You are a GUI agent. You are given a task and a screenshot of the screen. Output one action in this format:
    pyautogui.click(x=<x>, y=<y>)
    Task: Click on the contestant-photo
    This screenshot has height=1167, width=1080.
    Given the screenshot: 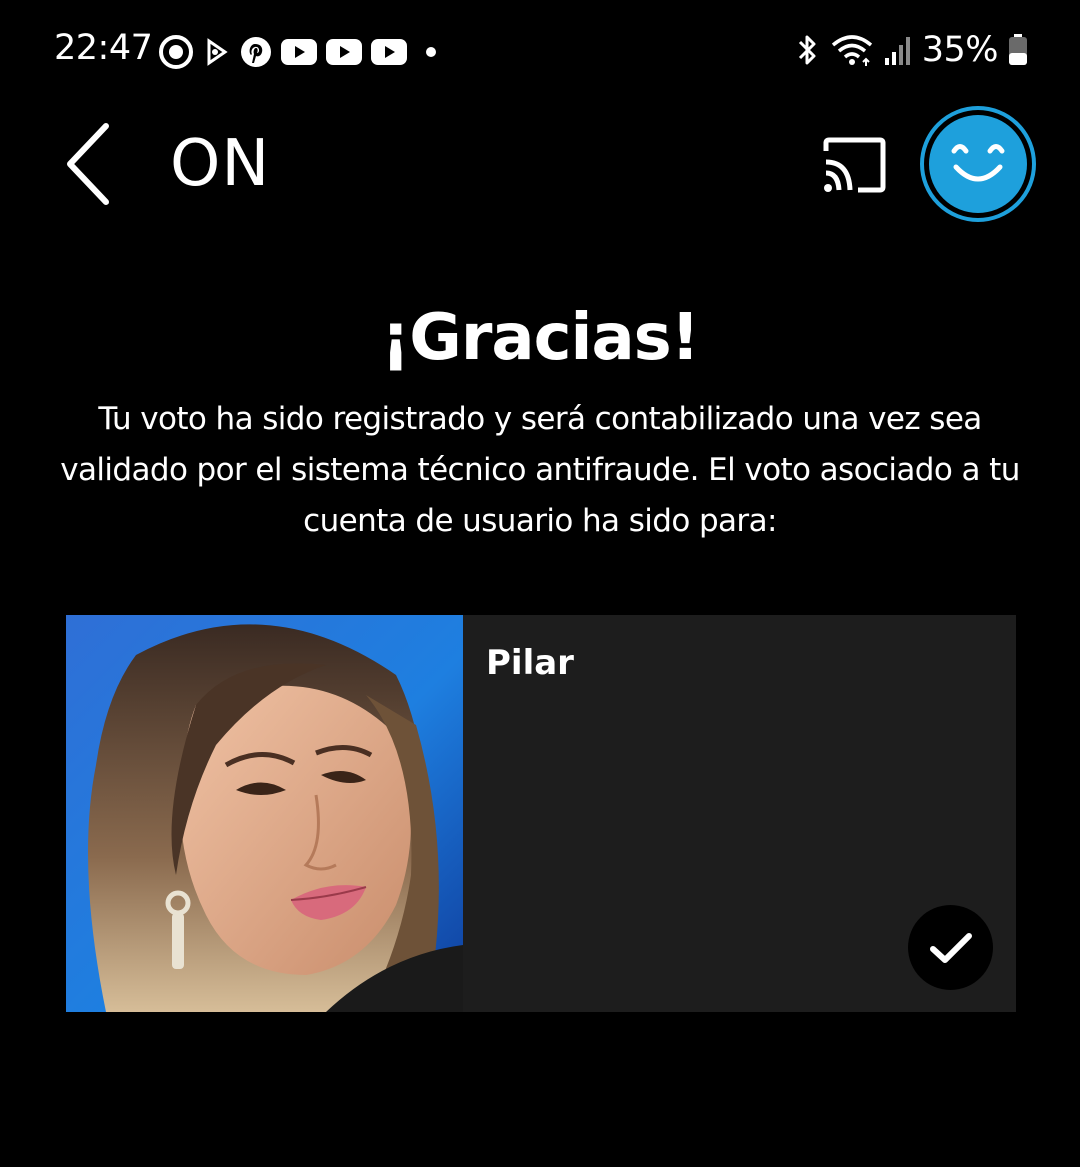 What is the action you would take?
    pyautogui.click(x=264, y=813)
    